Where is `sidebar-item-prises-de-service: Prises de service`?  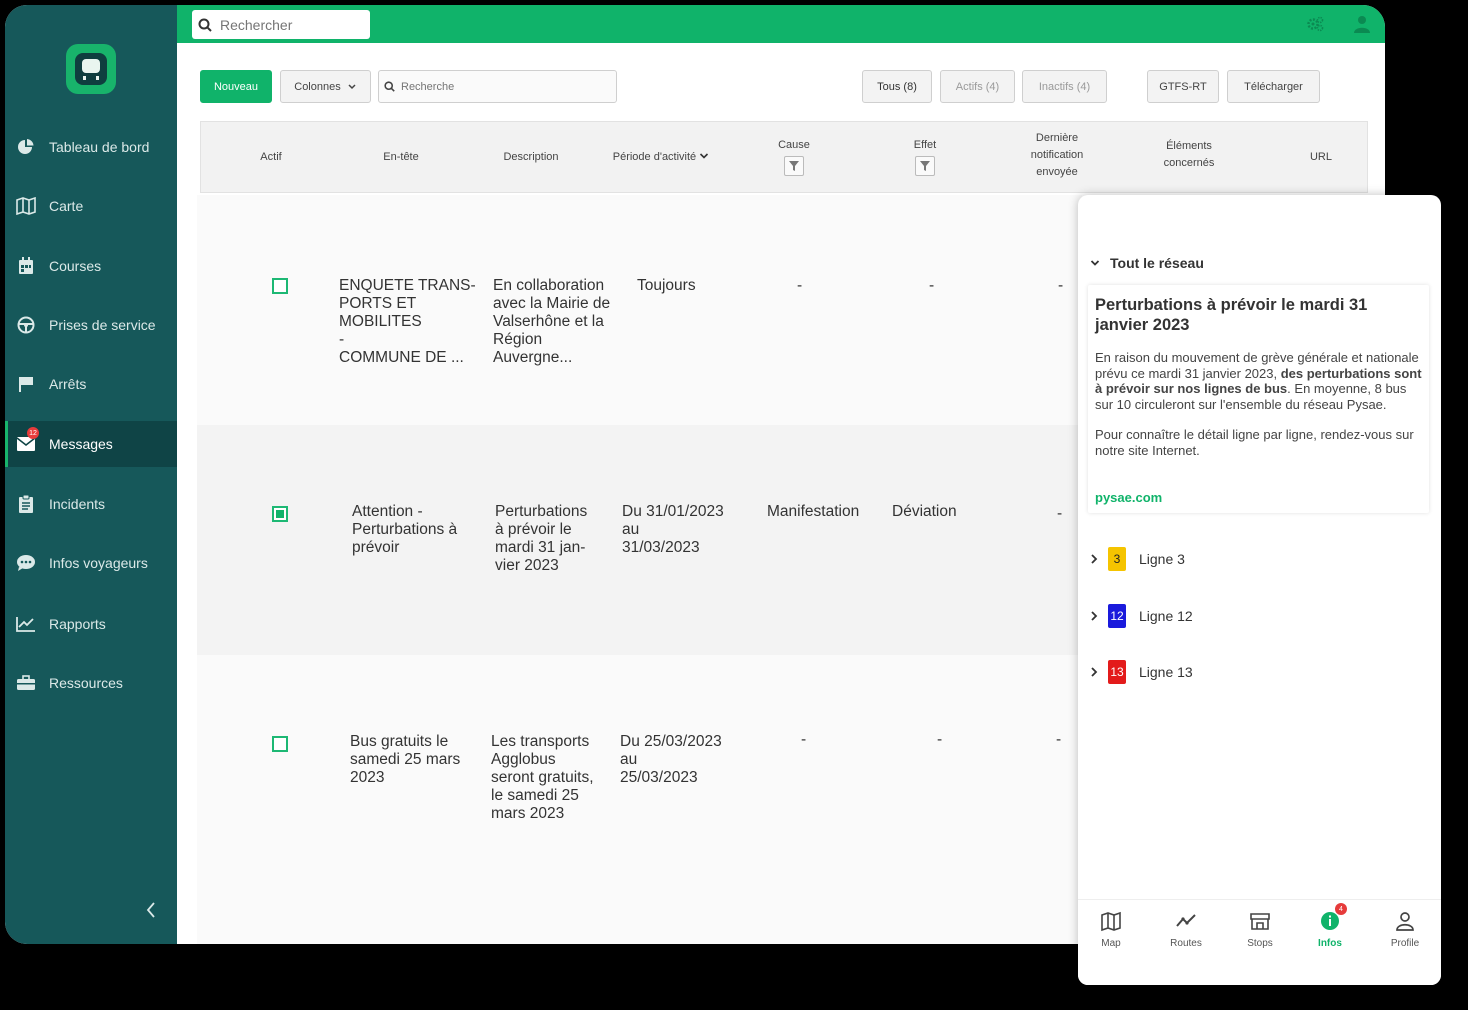 sidebar-item-prises-de-service: Prises de service is located at coordinates (91, 325).